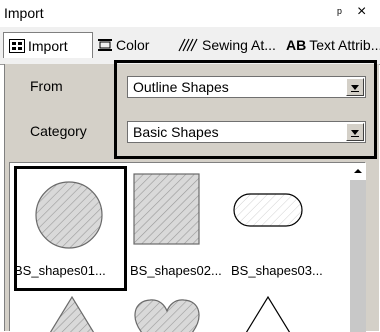  I want to click on shape-thumbnail-rounded-rect, so click(268, 210).